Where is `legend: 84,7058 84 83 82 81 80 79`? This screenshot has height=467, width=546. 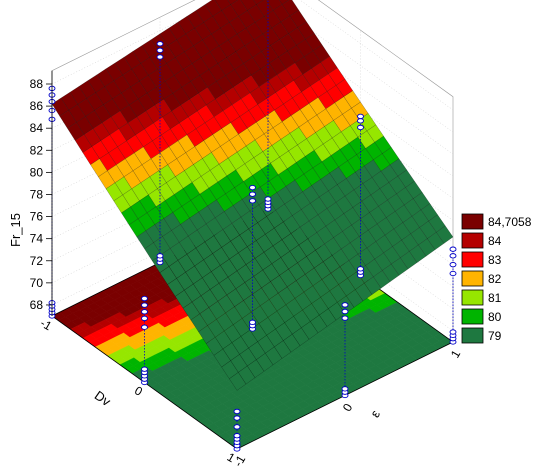
legend: 84,7058 84 83 82 81 80 79 is located at coordinates (496, 278).